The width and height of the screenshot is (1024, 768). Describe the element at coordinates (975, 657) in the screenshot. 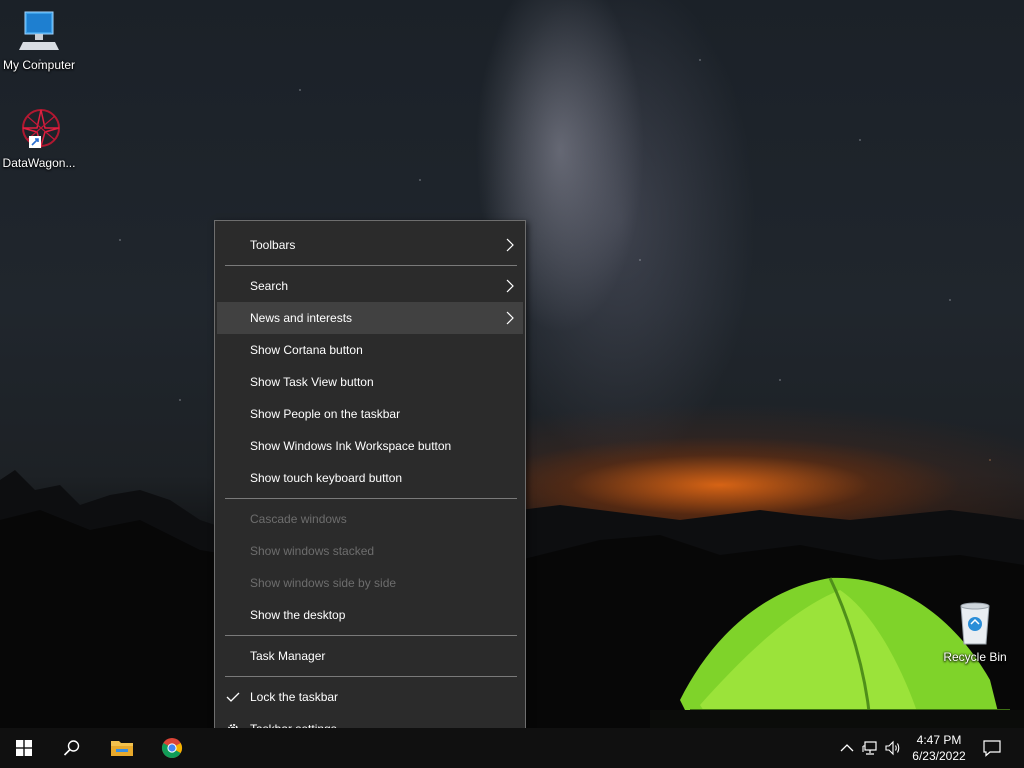

I see `desktop-icon-label: Recycle Bin` at that location.